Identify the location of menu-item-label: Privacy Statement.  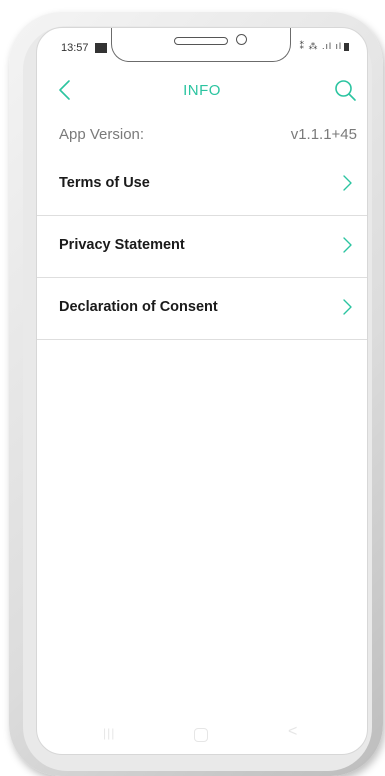
(122, 245).